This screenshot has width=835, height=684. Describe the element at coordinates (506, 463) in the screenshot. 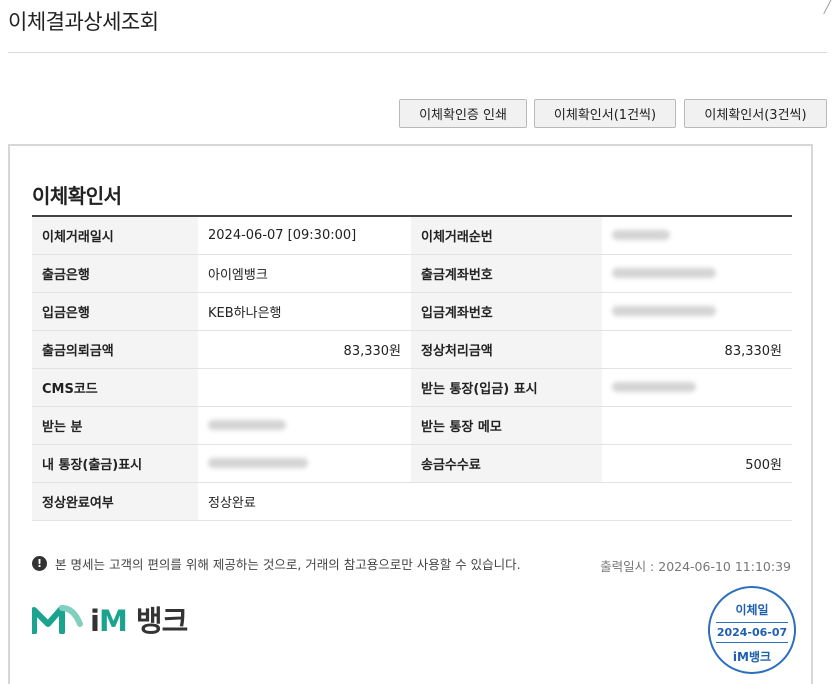

I see `fee-label: 송금수수료` at that location.